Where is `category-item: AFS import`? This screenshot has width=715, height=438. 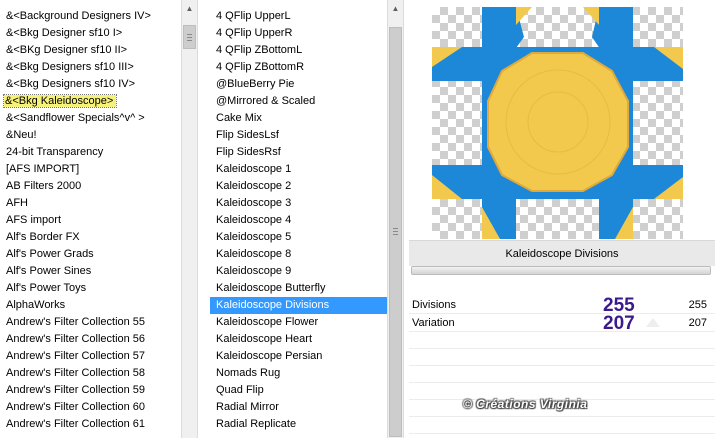
category-item: AFS import is located at coordinates (90, 220).